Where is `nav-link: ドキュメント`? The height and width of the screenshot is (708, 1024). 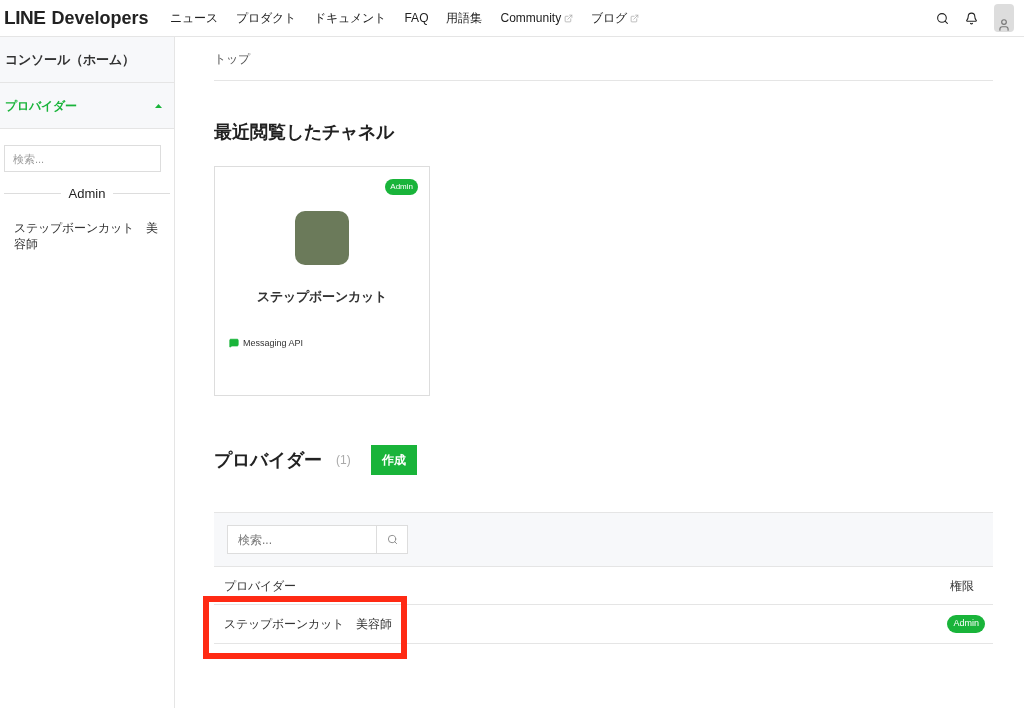
nav-link: ドキュメント is located at coordinates (350, 18).